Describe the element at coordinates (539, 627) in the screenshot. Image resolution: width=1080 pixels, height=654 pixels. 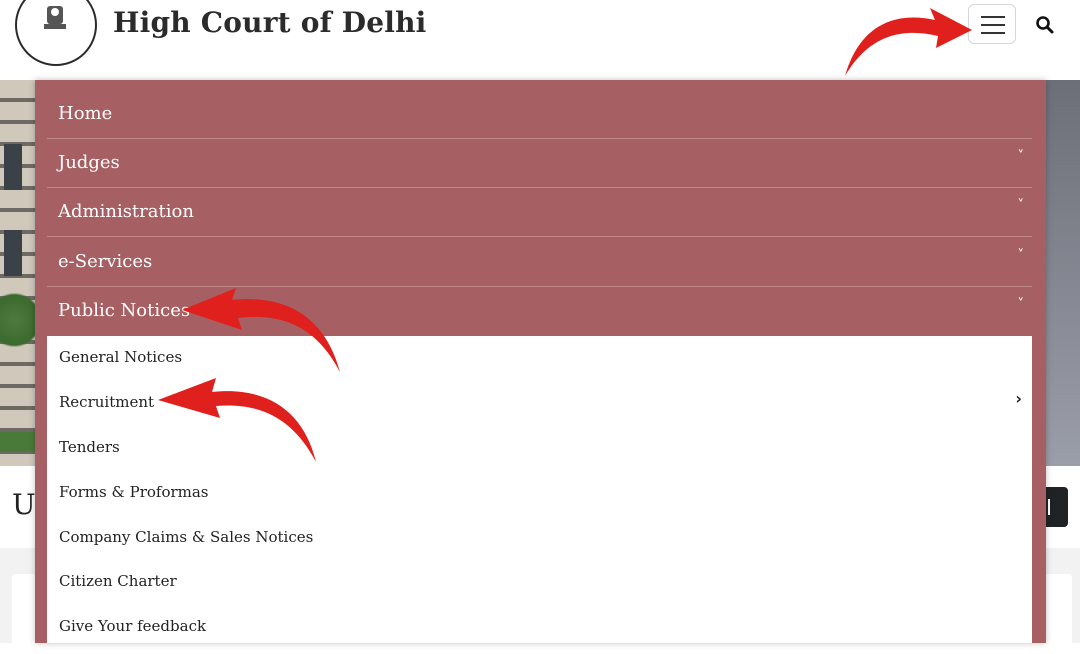
I see `submenu-item-give-feedback: Give Your feedback` at that location.